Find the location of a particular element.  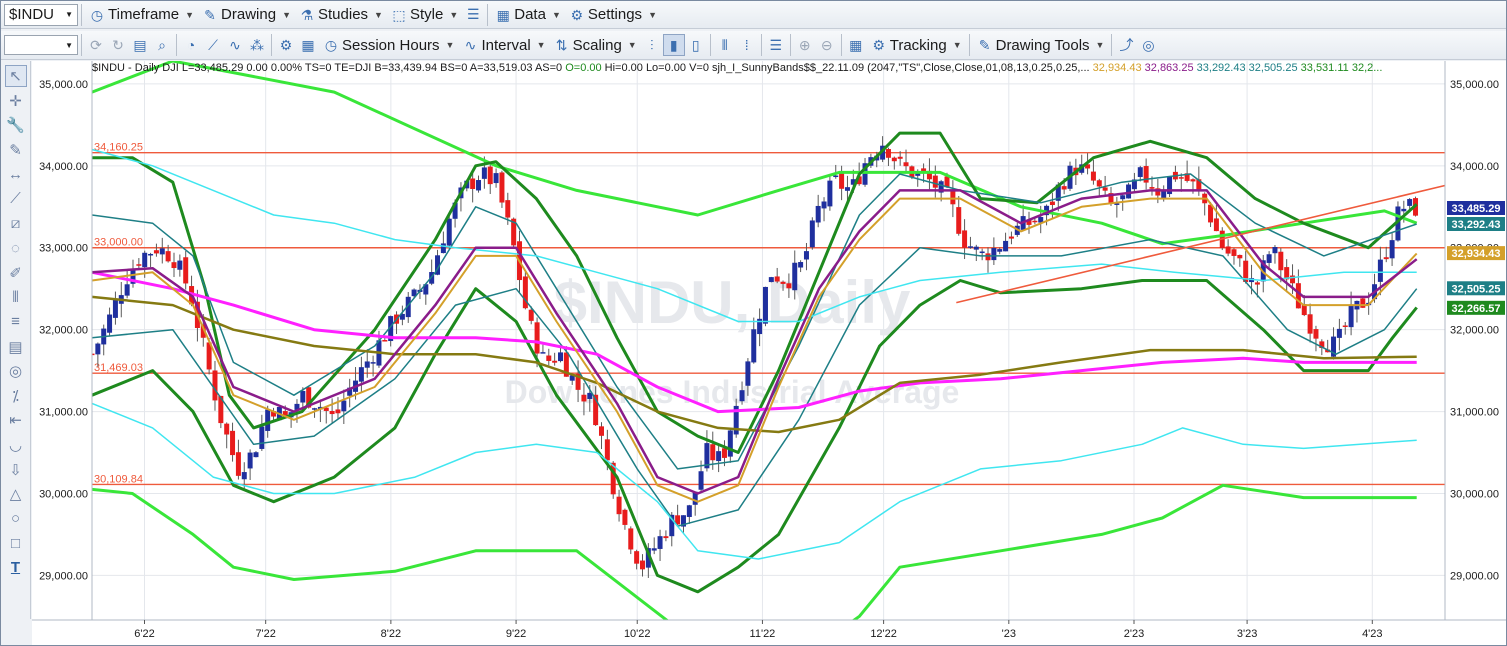

tracking-menu: ⚙ Tracking ▼ is located at coordinates (916, 45).